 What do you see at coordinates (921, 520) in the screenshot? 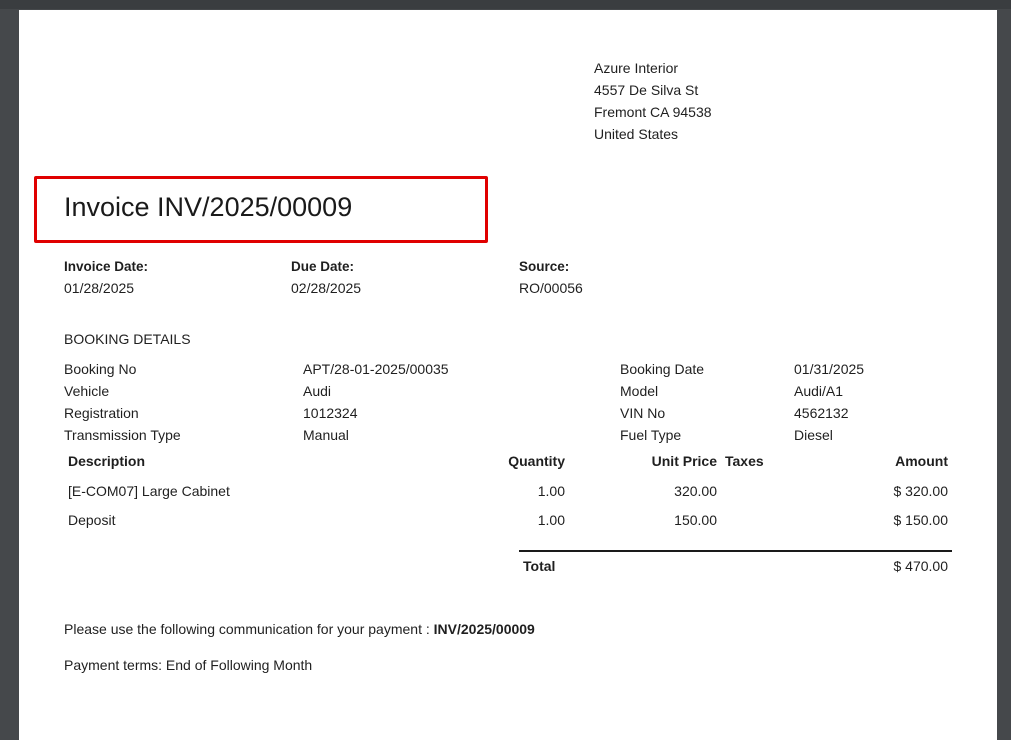
I see `line-amount: $ 150.00` at bounding box center [921, 520].